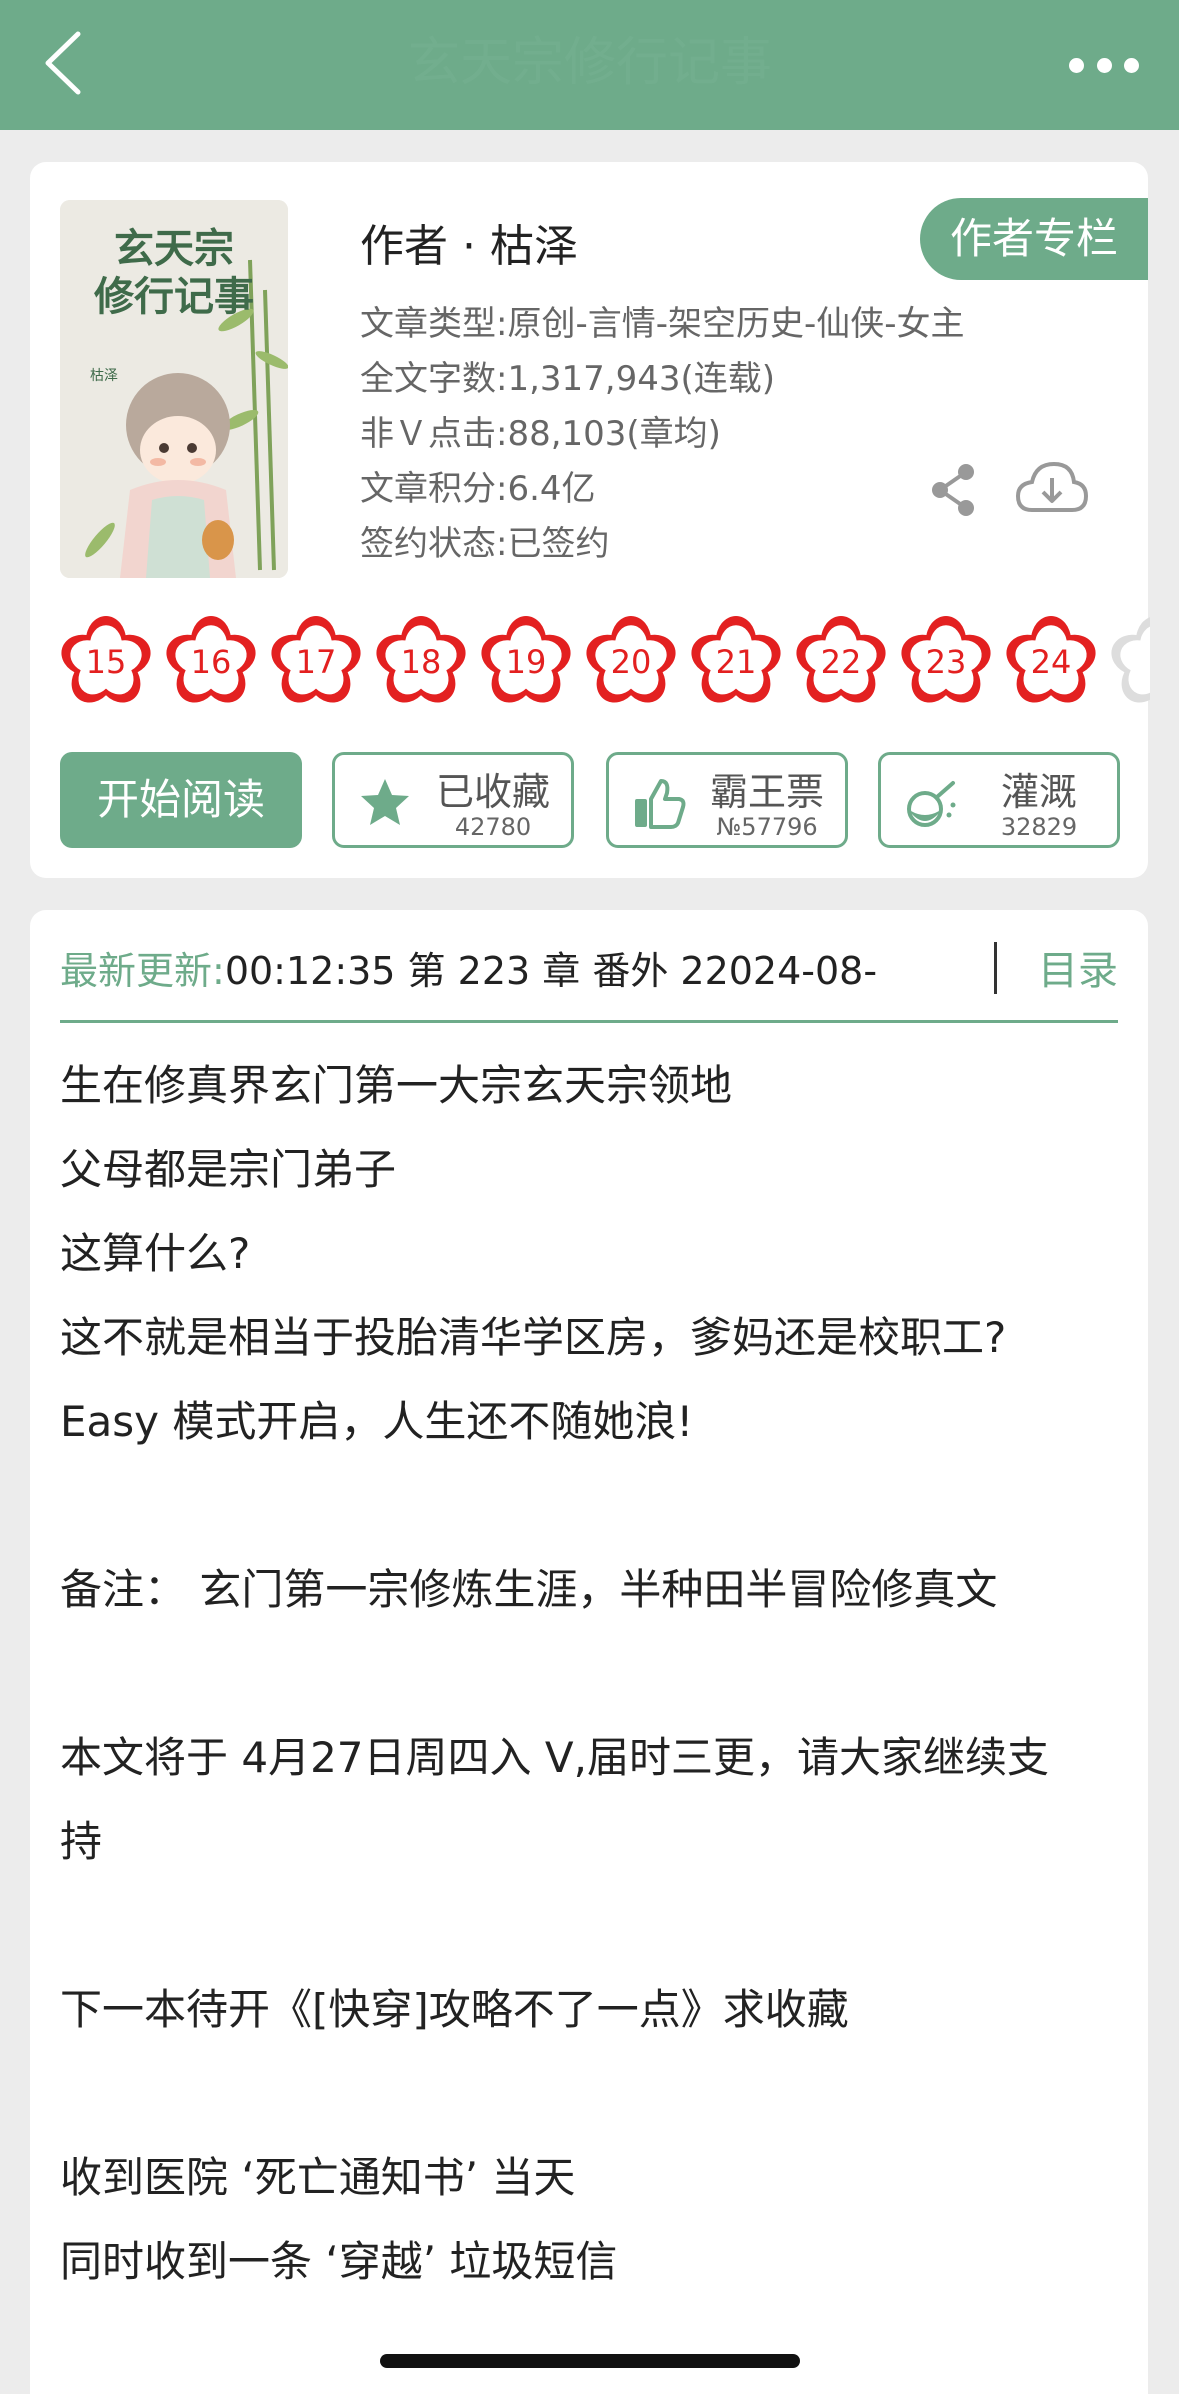 The width and height of the screenshot is (1179, 2394). I want to click on favorite-button: 已收藏 42780, so click(453, 800).